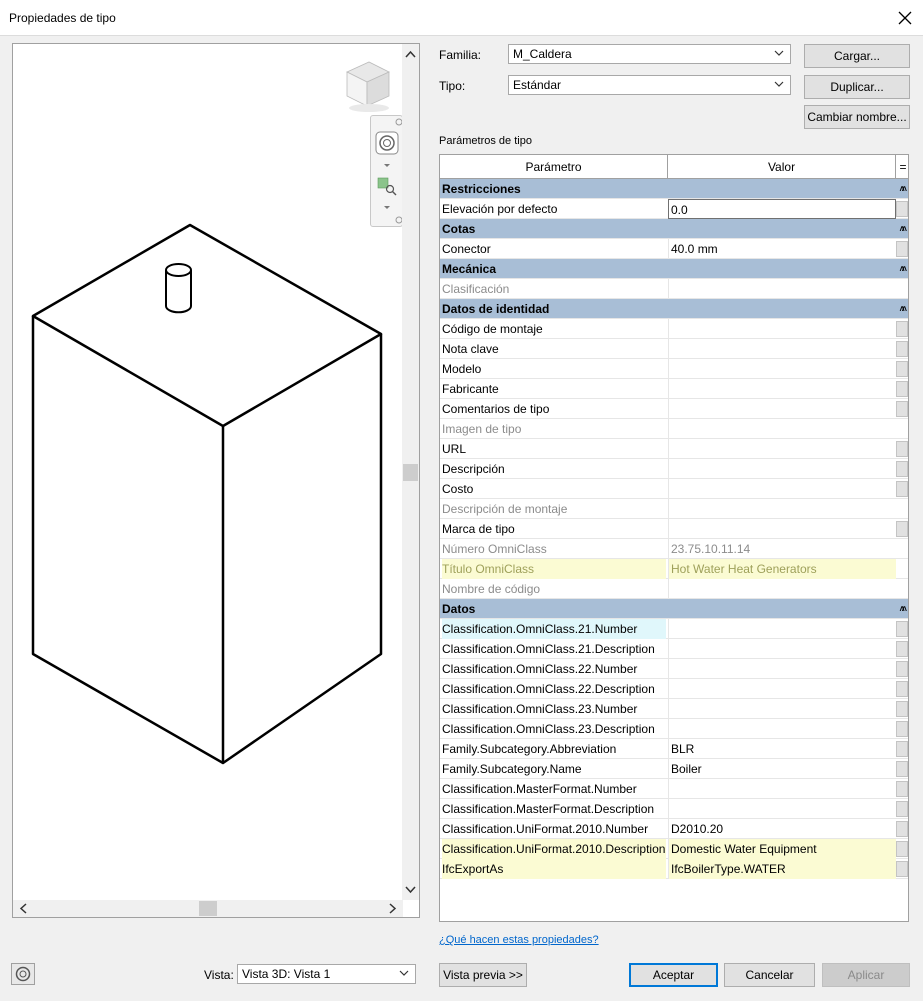 The image size is (923, 1001). I want to click on table-row: Conector 40.0 mm, so click(674, 249).